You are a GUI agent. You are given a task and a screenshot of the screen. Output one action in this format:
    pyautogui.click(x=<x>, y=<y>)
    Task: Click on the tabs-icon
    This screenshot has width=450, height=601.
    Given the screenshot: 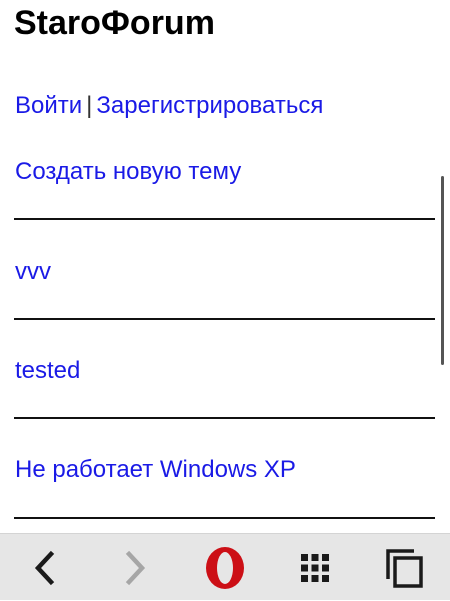 What is the action you would take?
    pyautogui.click(x=404, y=568)
    